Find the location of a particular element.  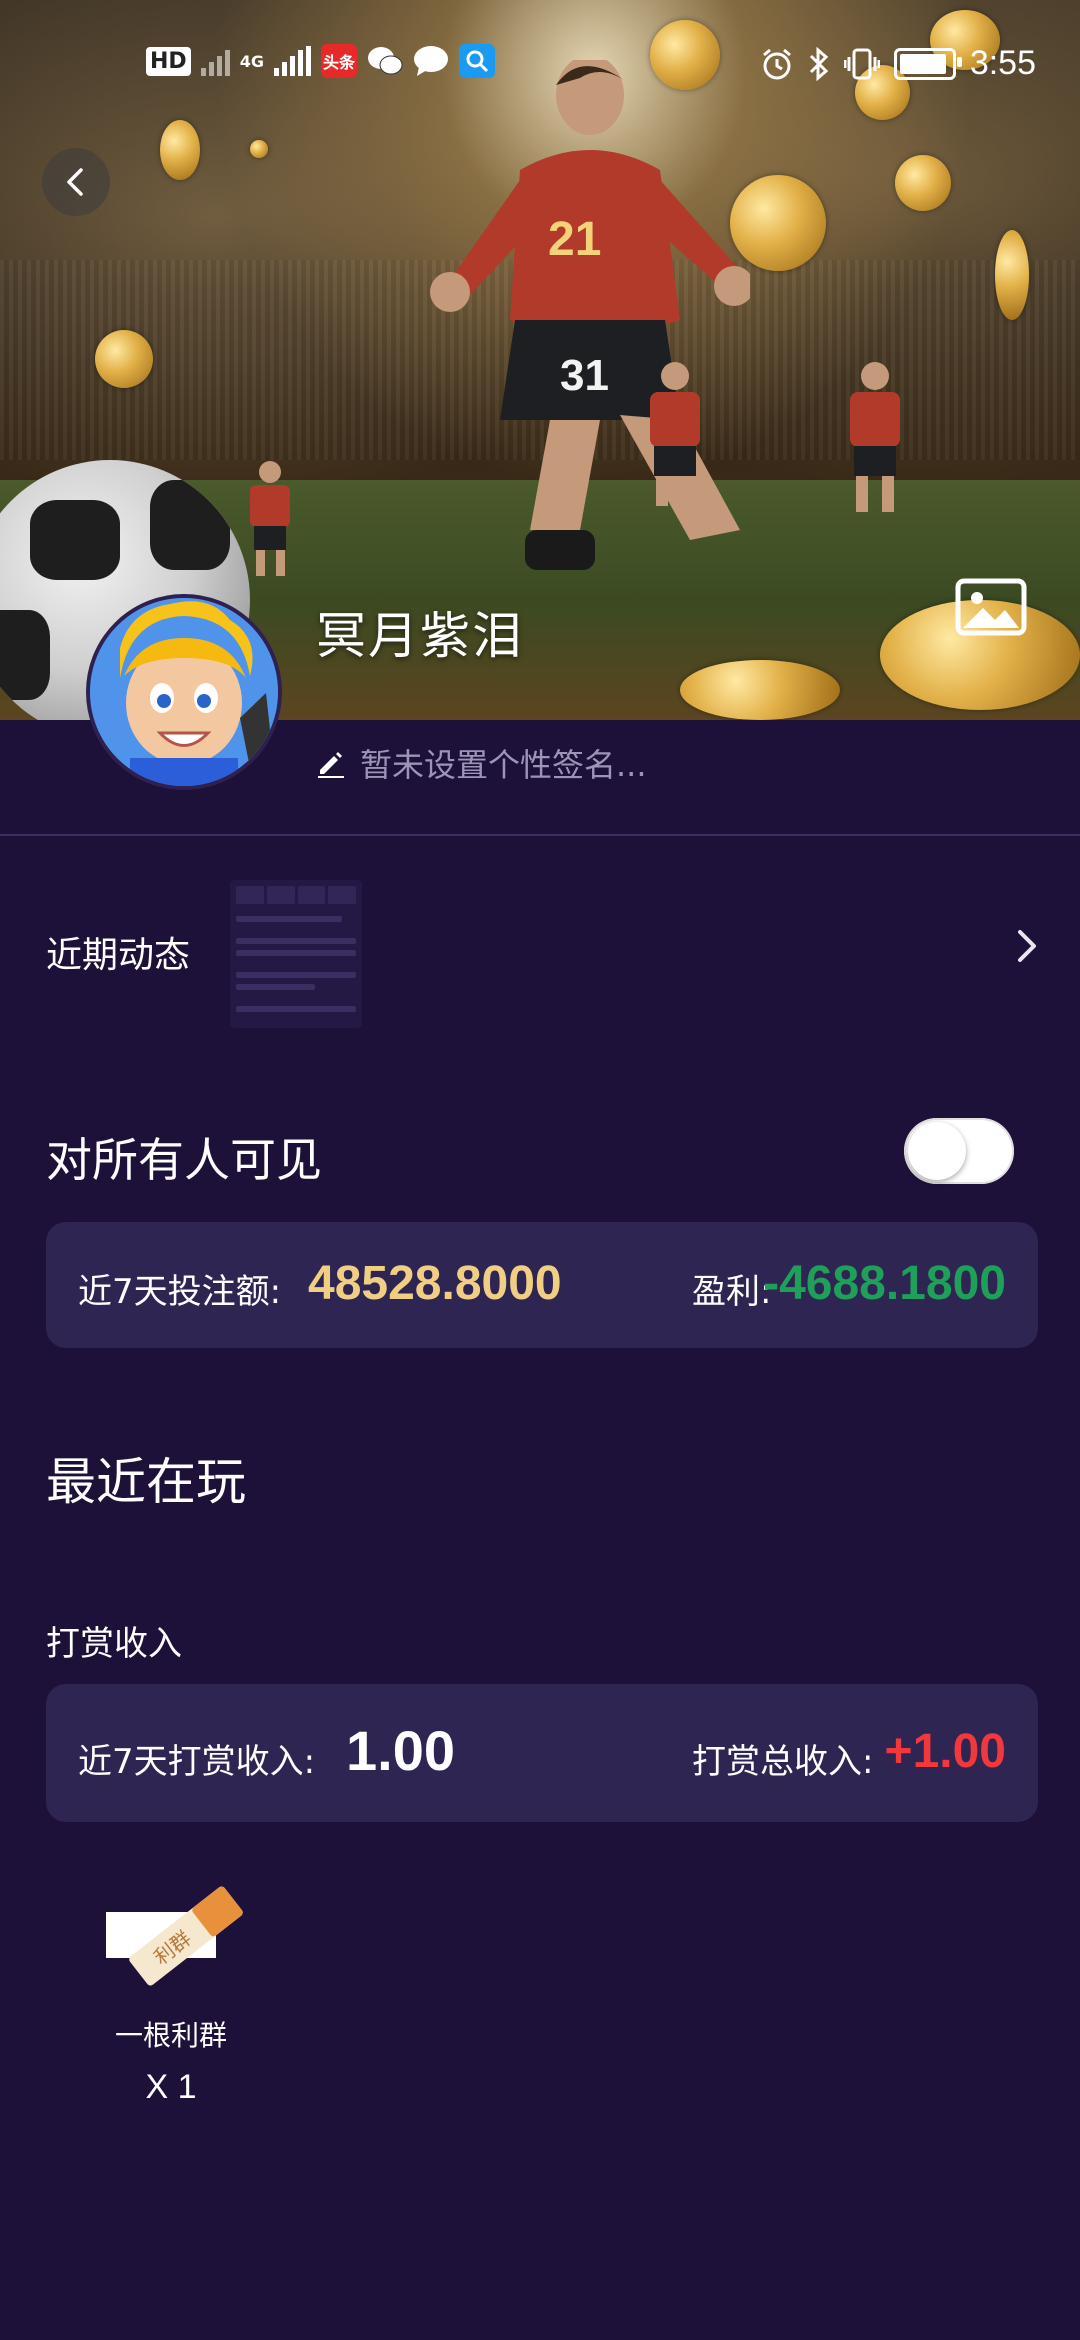

image-icon is located at coordinates (991, 607).